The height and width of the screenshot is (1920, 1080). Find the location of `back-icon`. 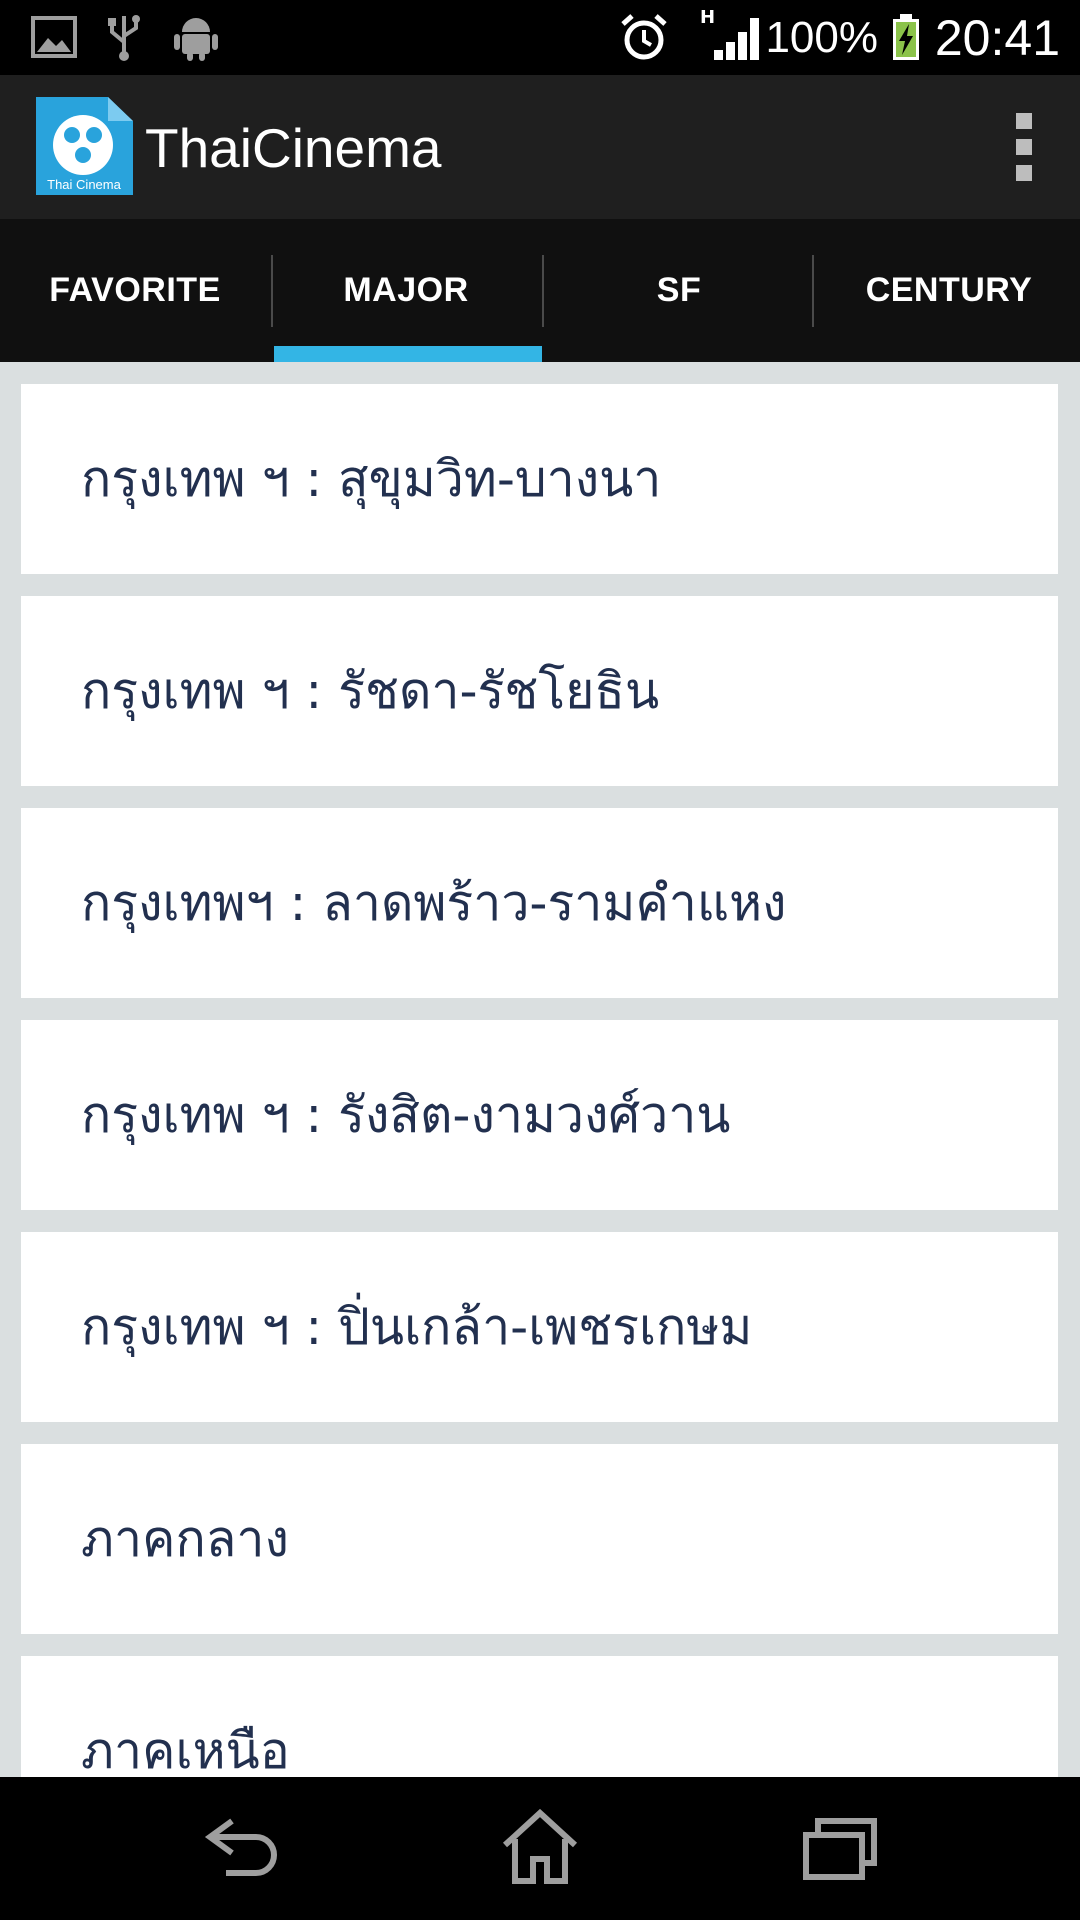

back-icon is located at coordinates (241, 1847).